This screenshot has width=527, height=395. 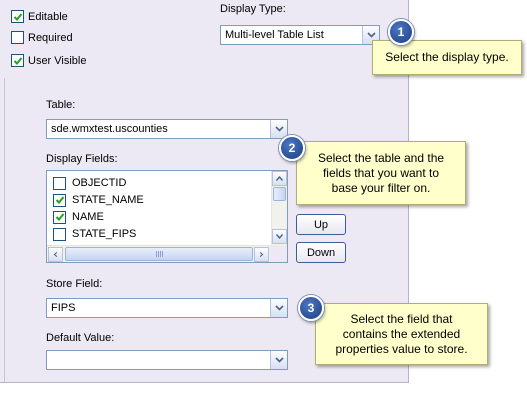 What do you see at coordinates (50, 37) in the screenshot?
I see `required-label: Required` at bounding box center [50, 37].